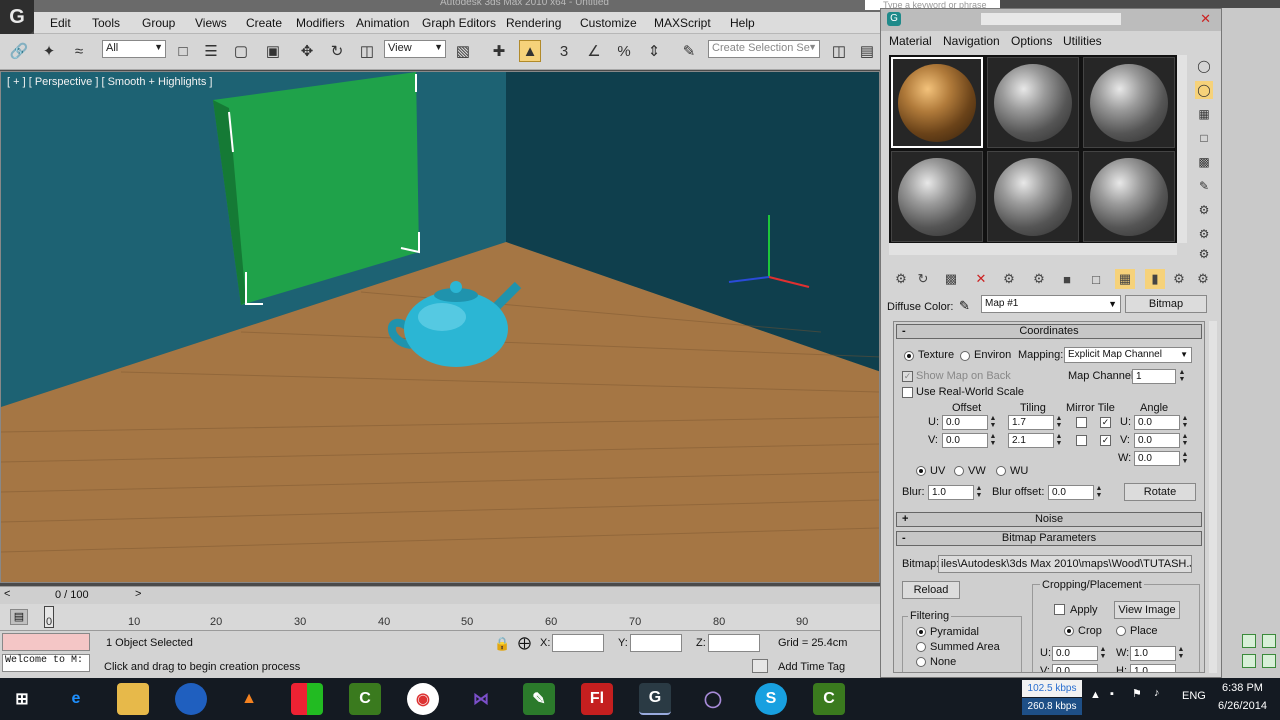 The image size is (1280, 720). Describe the element at coordinates (502, 644) in the screenshot. I see `lock-icon: 🔒` at that location.